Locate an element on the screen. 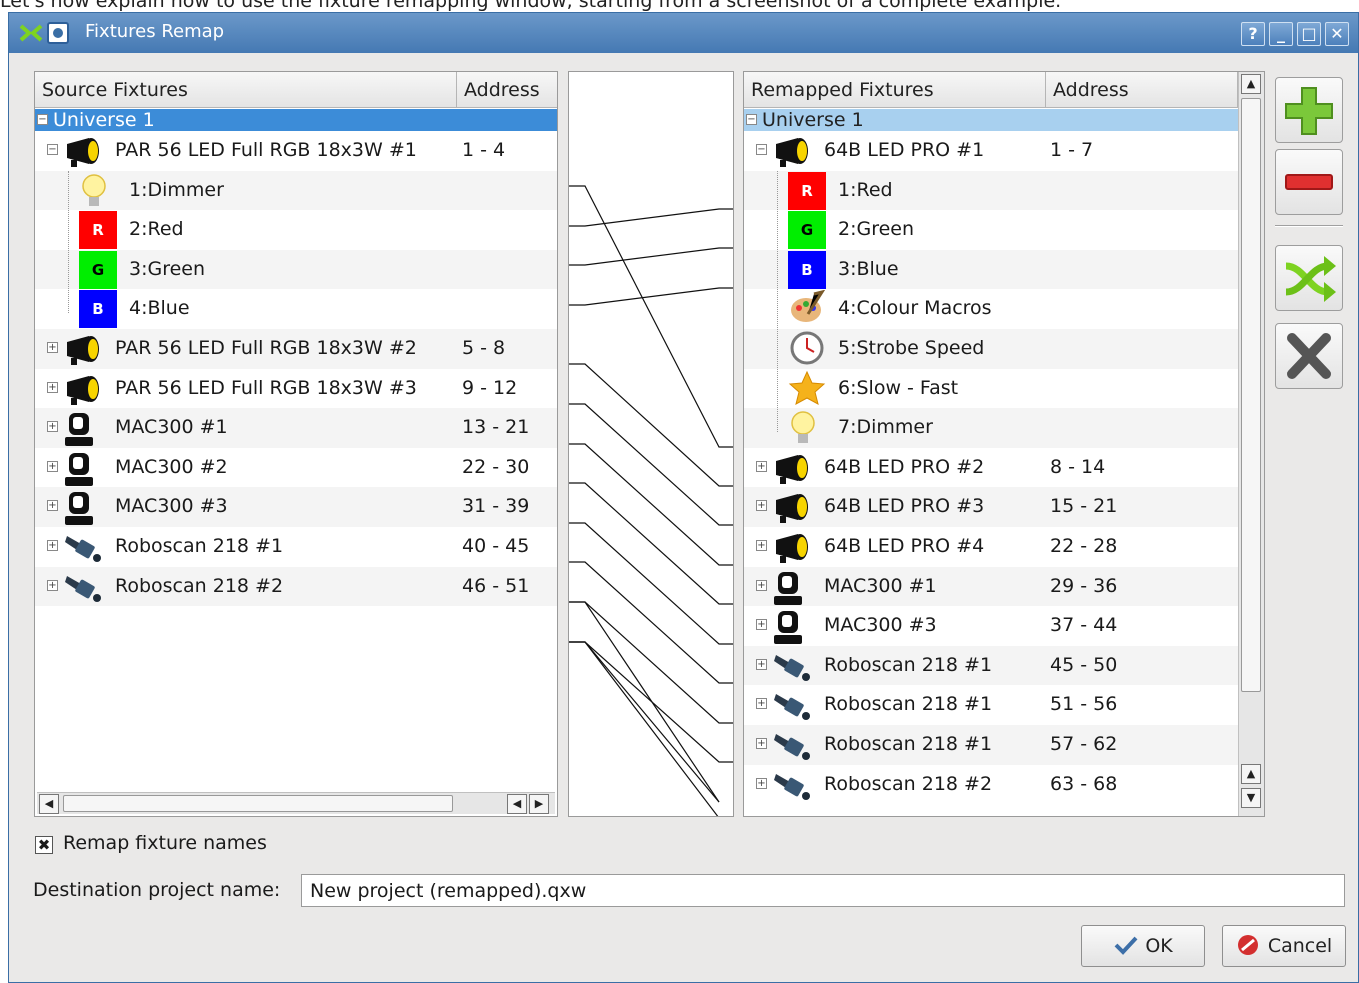 The width and height of the screenshot is (1359, 983). plus-icon is located at coordinates (1309, 111).